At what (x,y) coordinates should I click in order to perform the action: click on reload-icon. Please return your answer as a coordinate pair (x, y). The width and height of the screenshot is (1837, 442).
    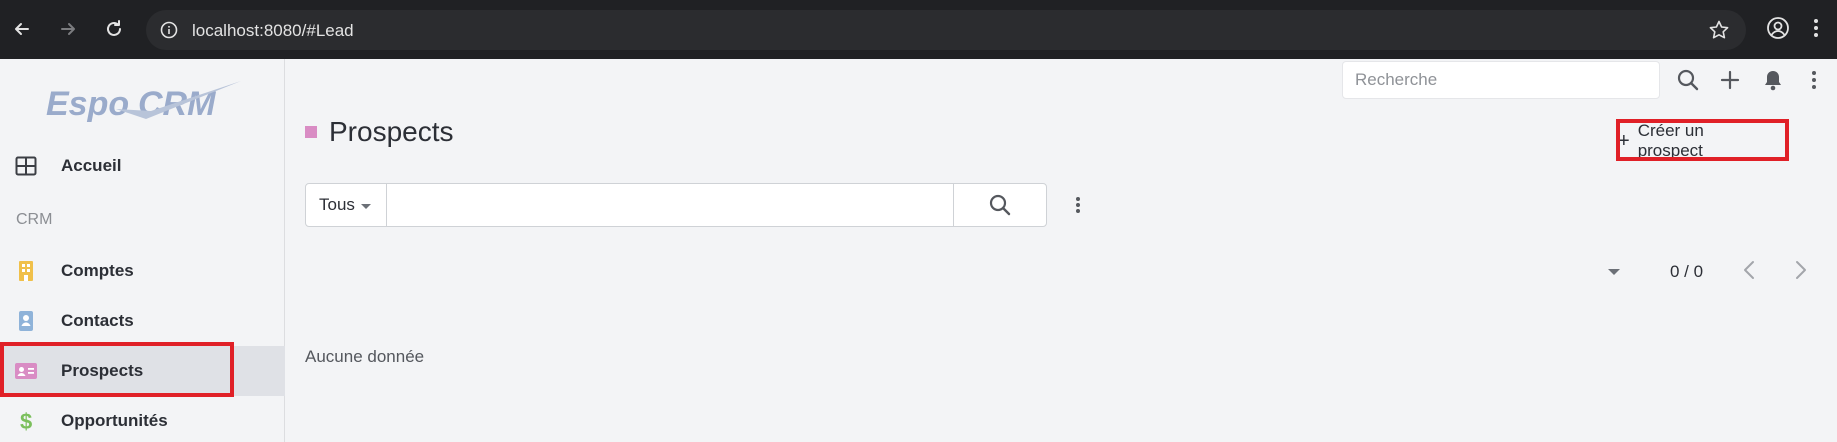
    Looking at the image, I should click on (114, 28).